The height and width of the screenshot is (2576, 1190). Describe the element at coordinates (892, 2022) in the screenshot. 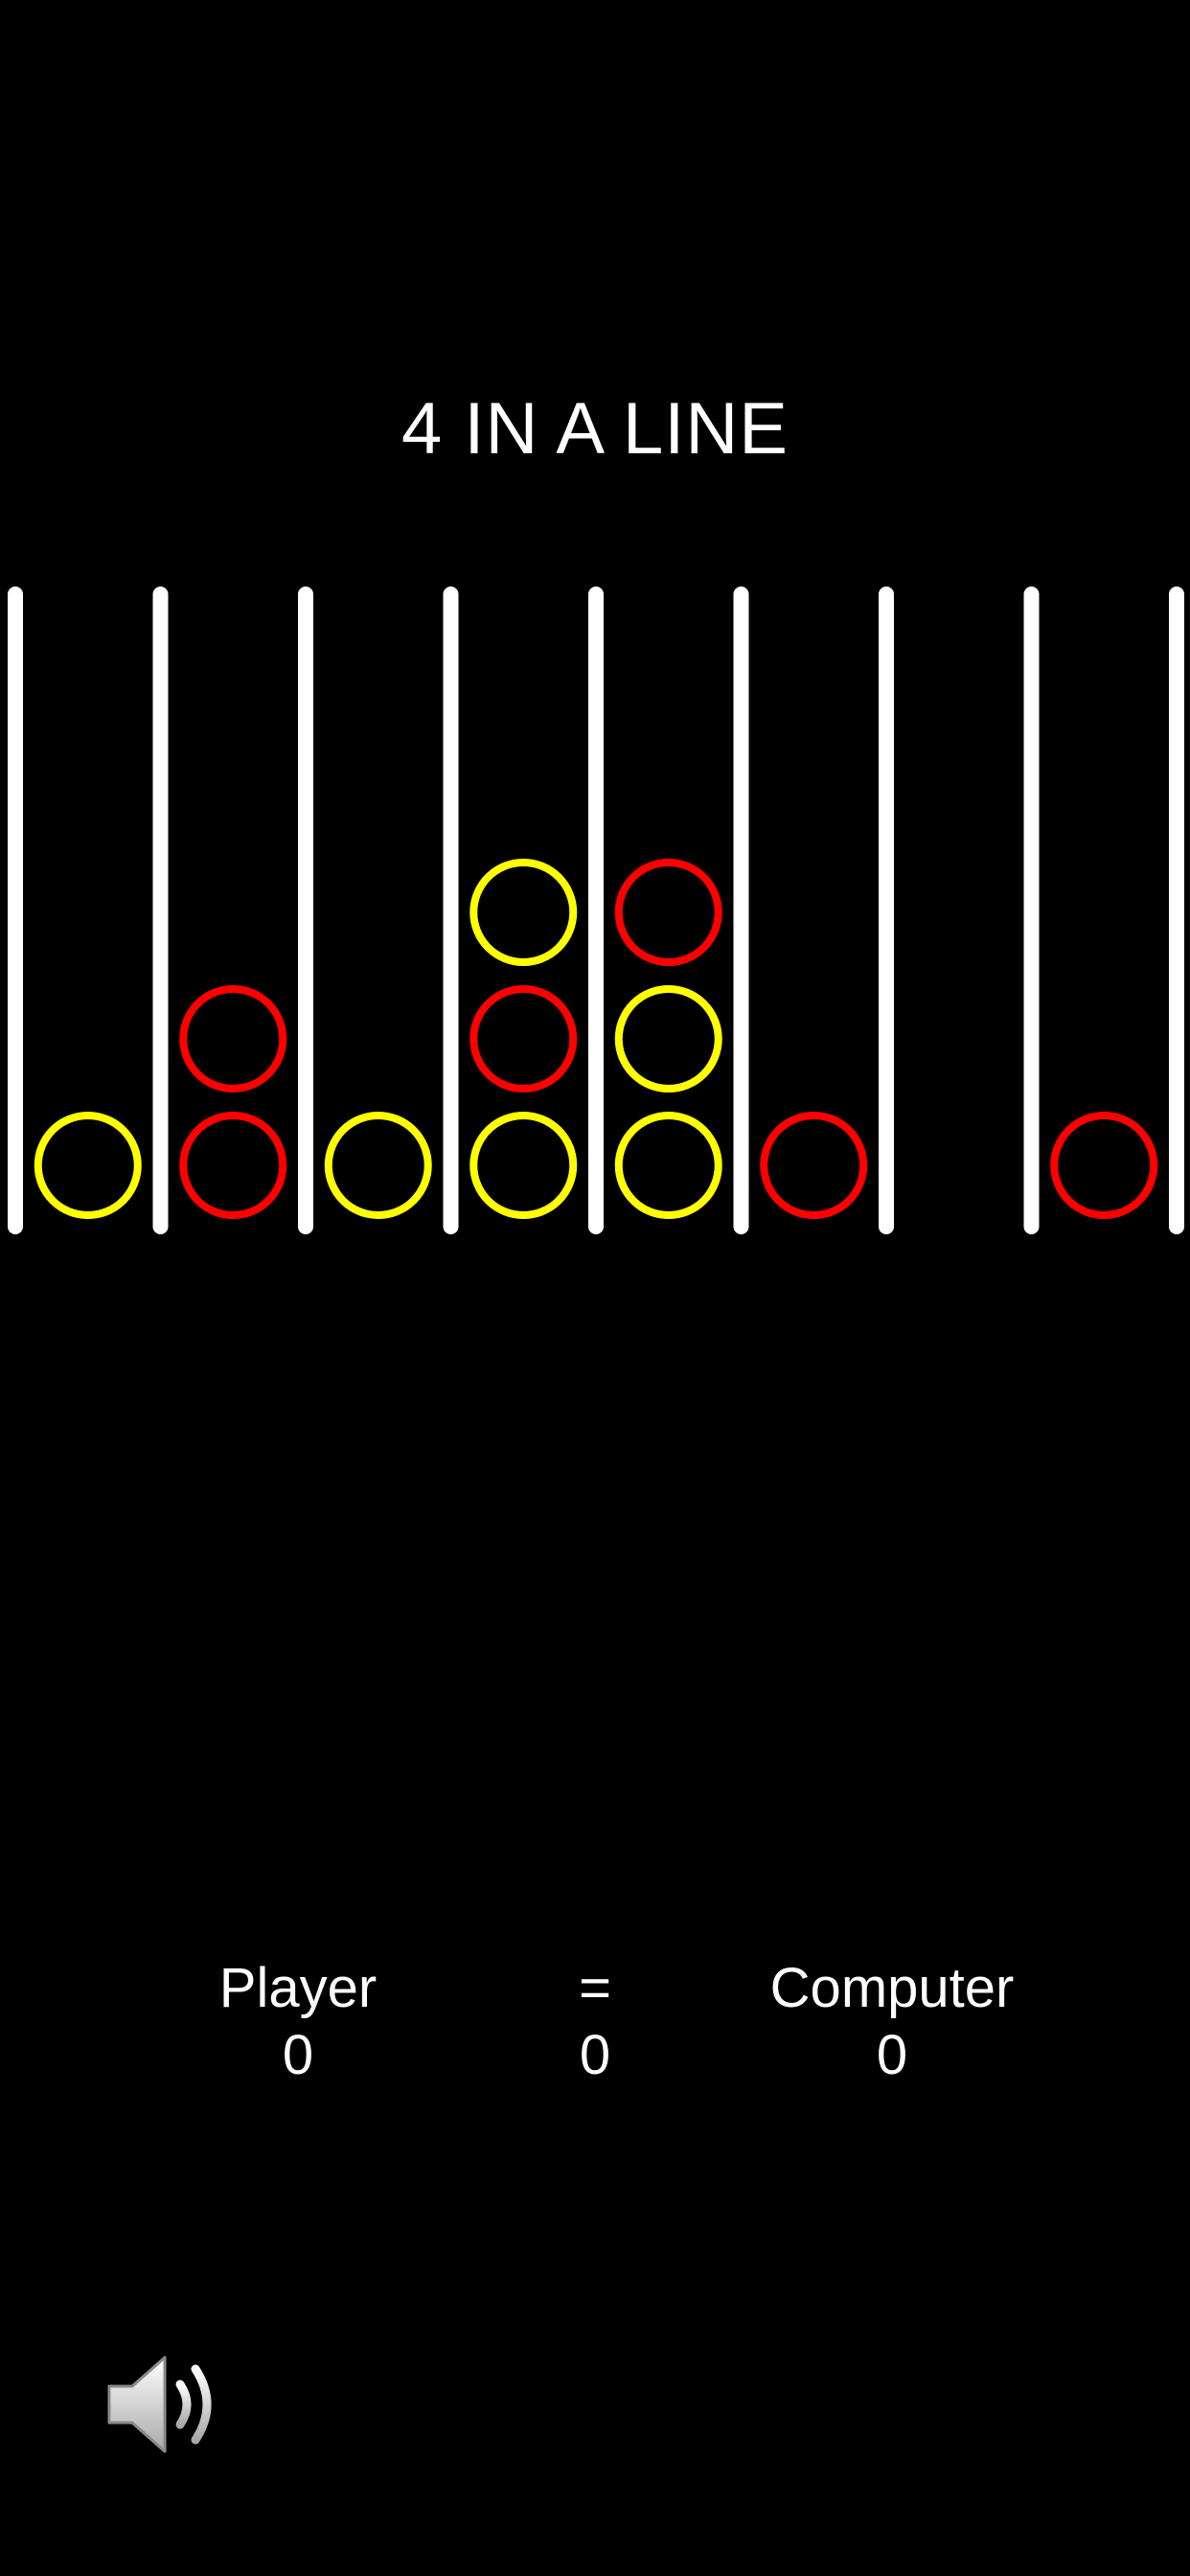

I see `computer-score: Computer 0` at that location.